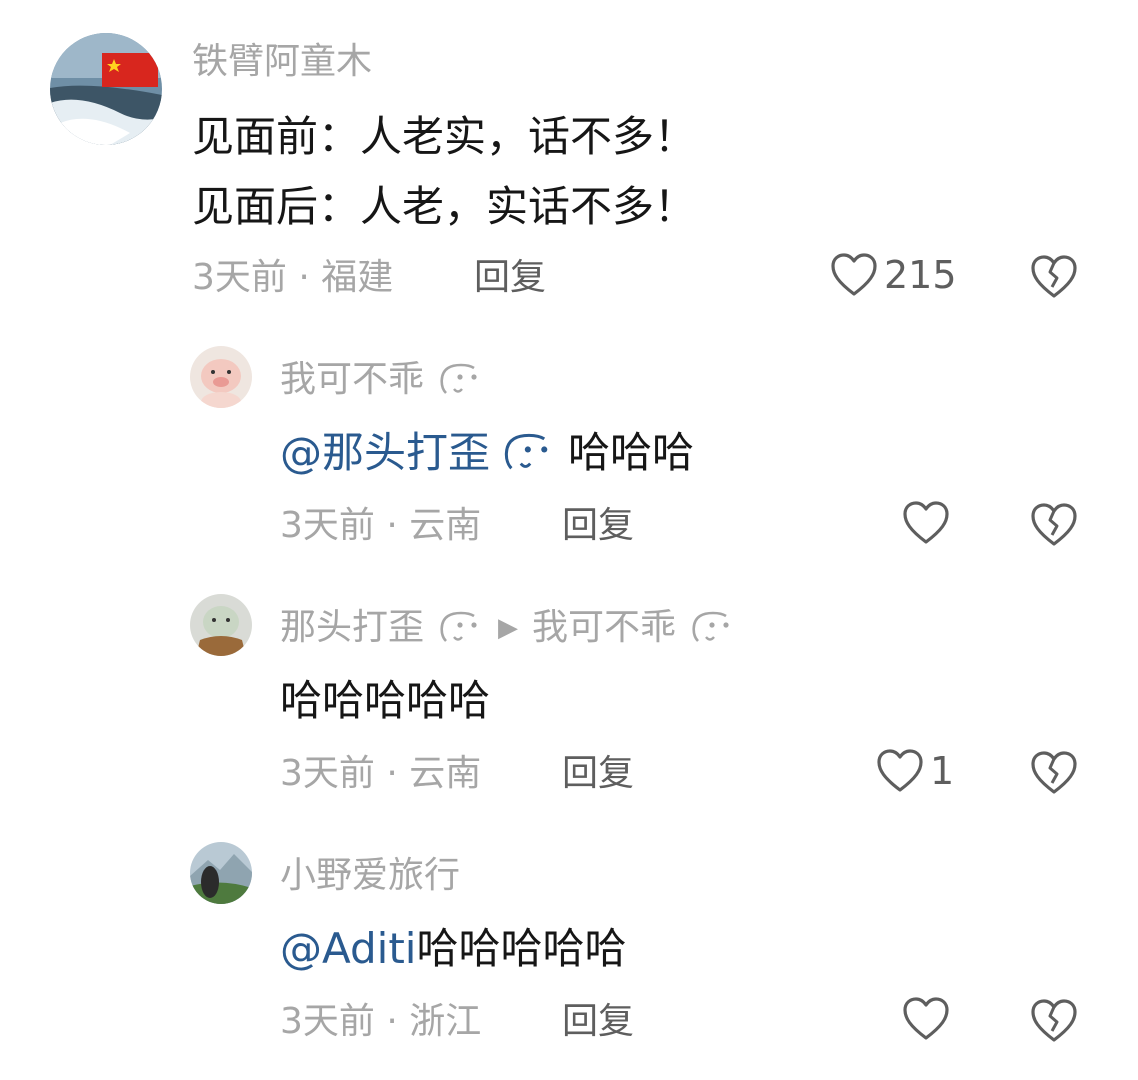 The image size is (1138, 1080). I want to click on comment-text-line-2: 见面后：人老，实话不多！, so click(444, 206).